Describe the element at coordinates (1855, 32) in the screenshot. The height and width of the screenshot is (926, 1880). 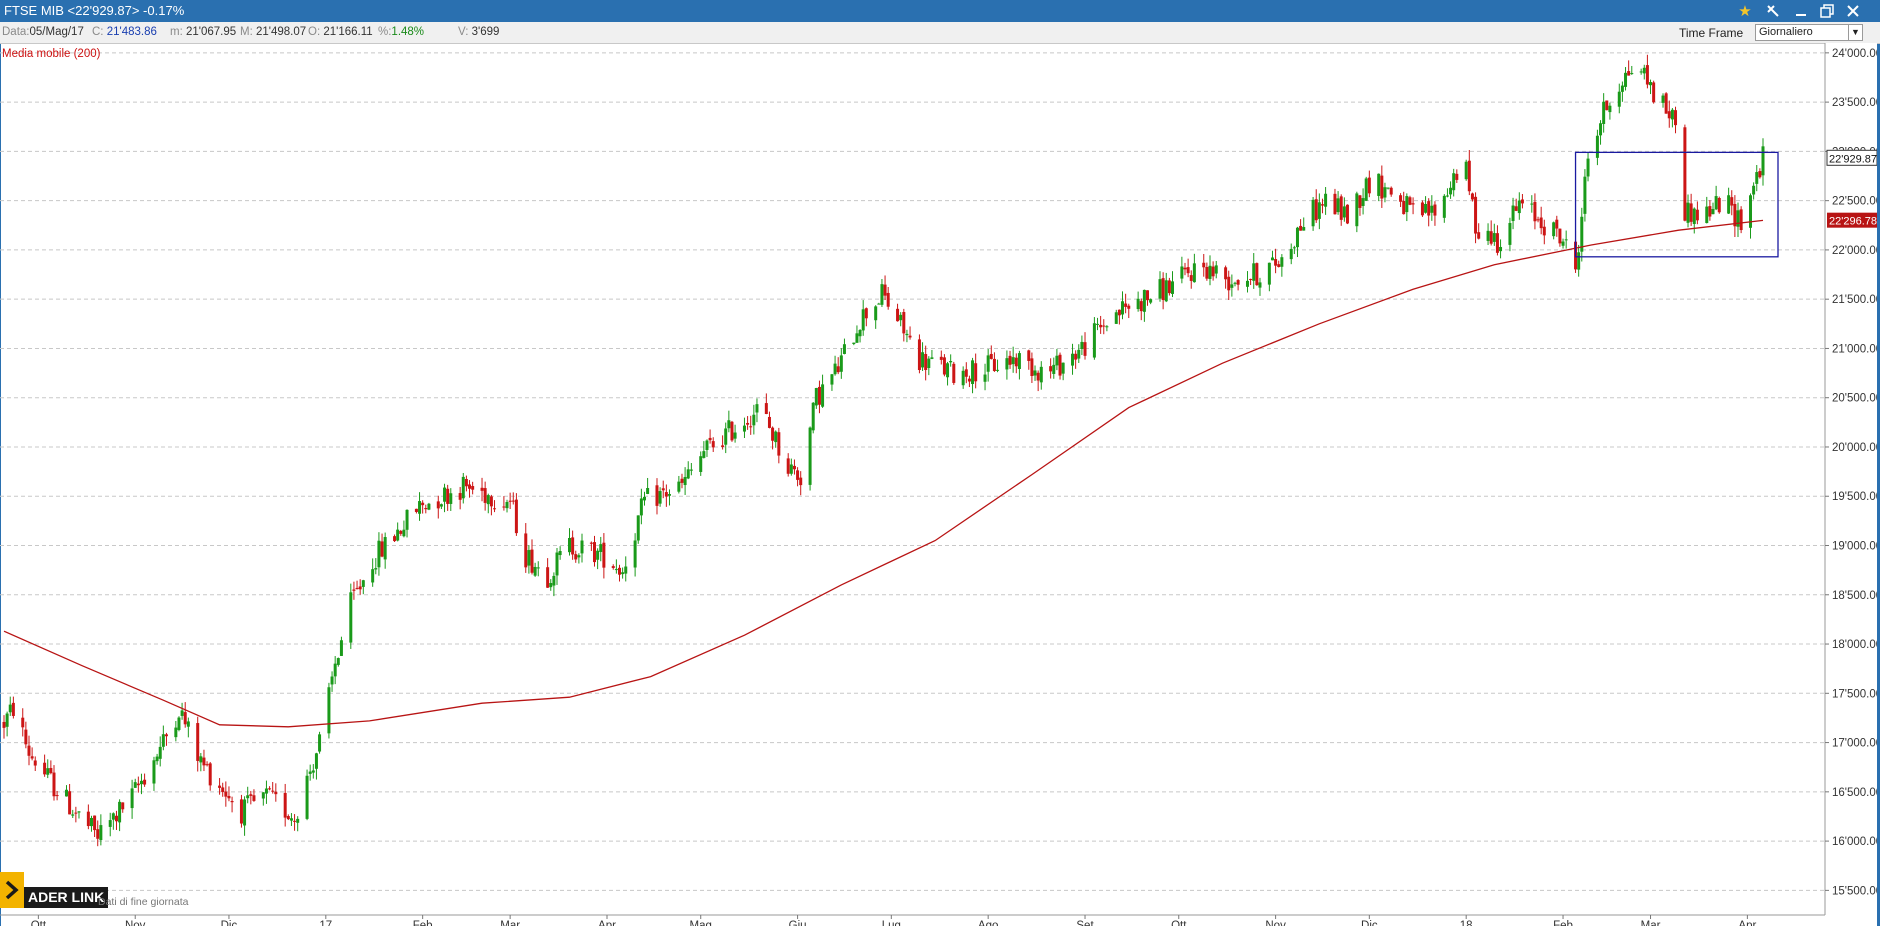
I see `chevron-down-icon: ▼` at that location.